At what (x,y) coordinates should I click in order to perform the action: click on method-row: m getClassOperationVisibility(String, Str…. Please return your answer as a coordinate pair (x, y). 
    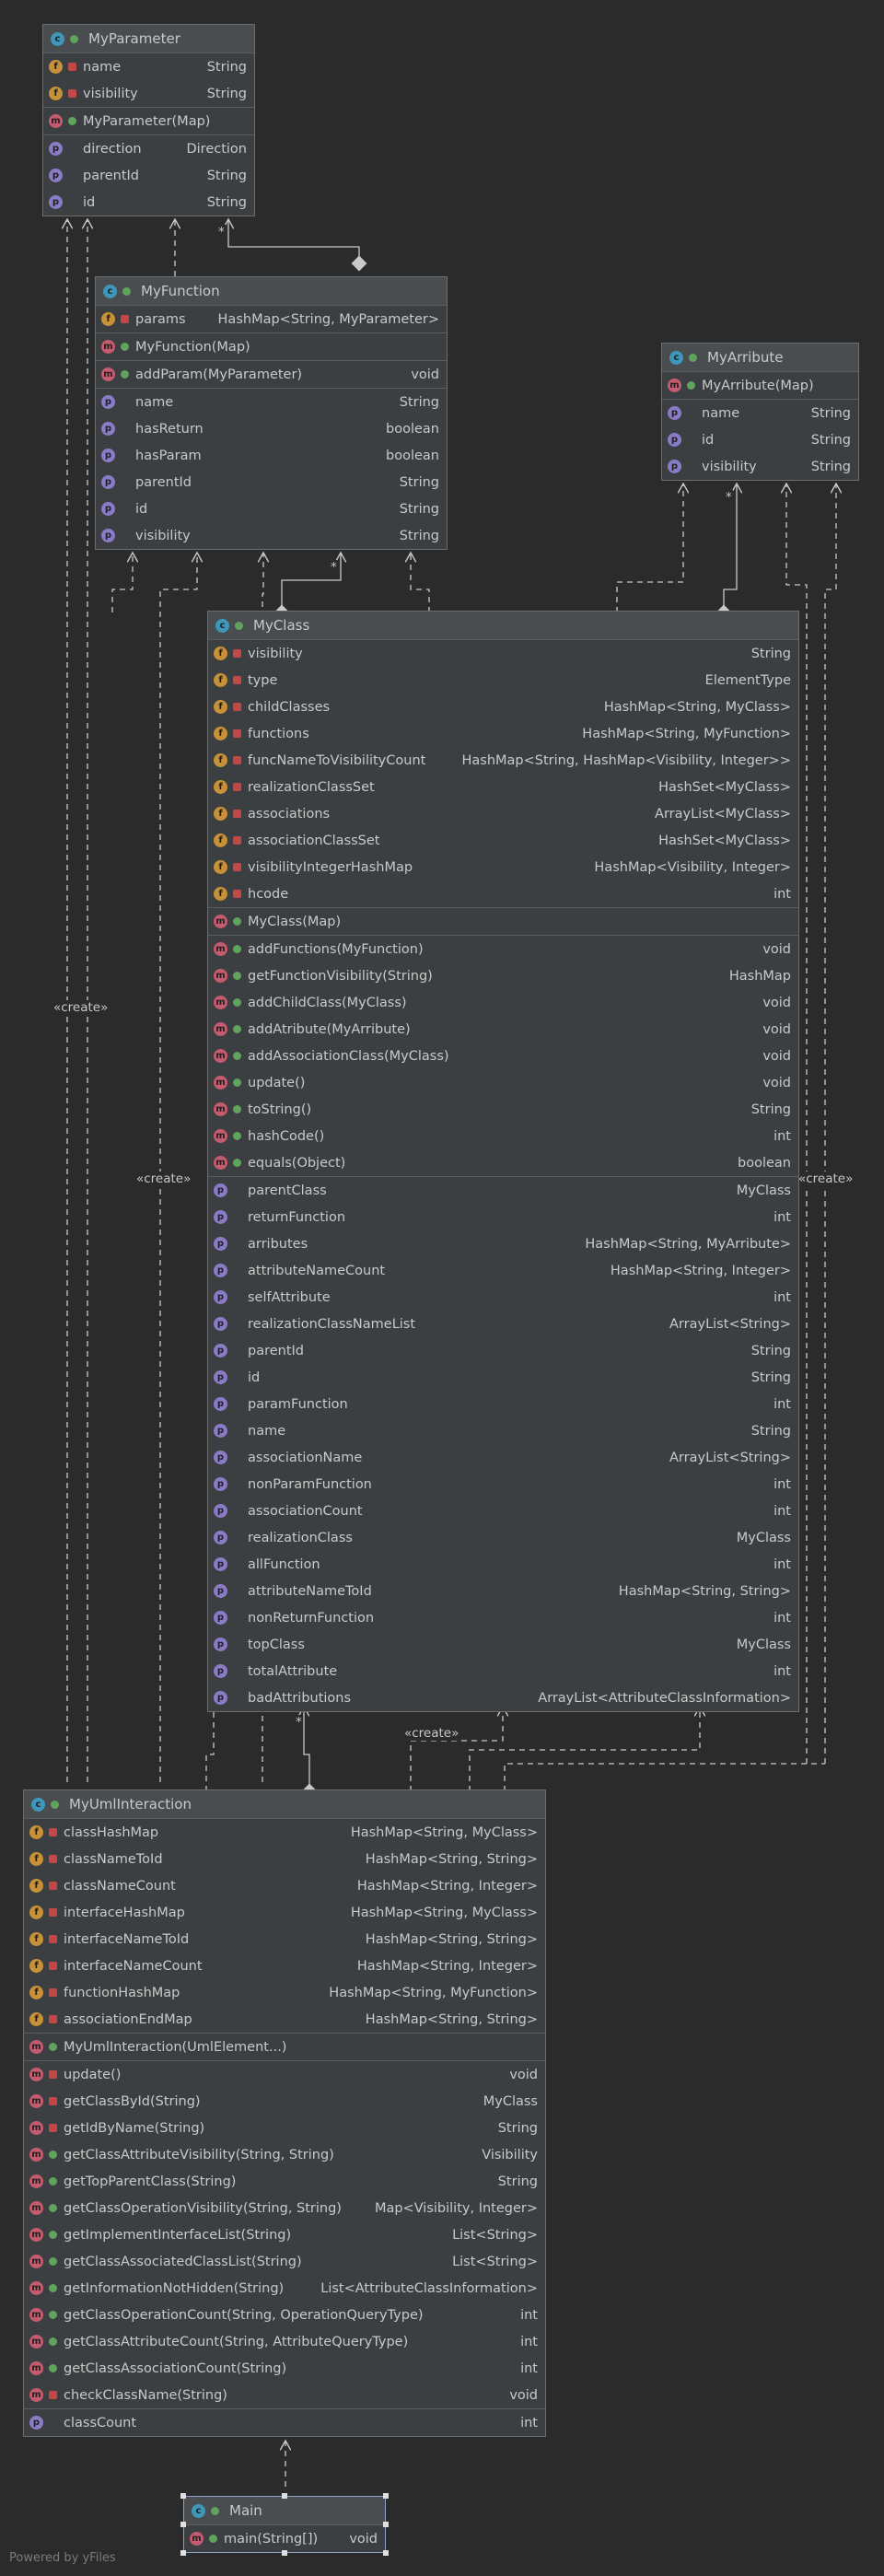
    Looking at the image, I should click on (284, 2208).